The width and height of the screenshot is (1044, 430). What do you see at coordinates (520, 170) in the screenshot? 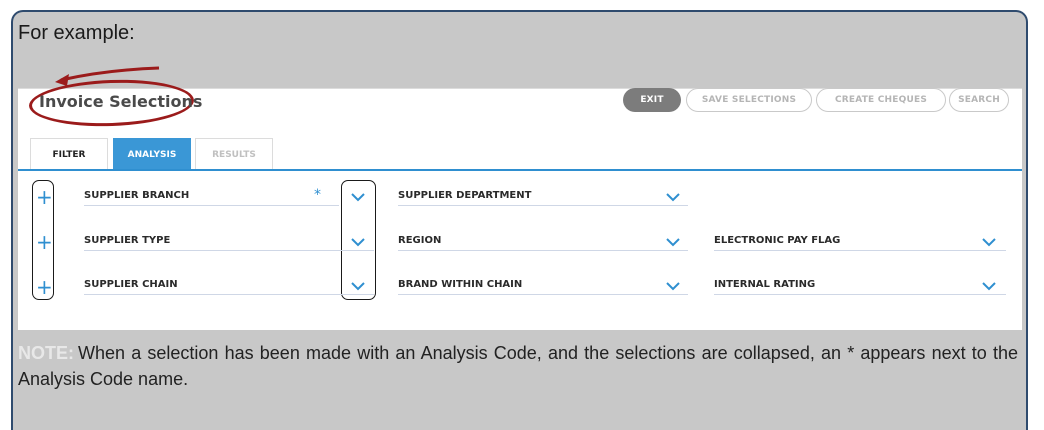
I see `tab-underline` at bounding box center [520, 170].